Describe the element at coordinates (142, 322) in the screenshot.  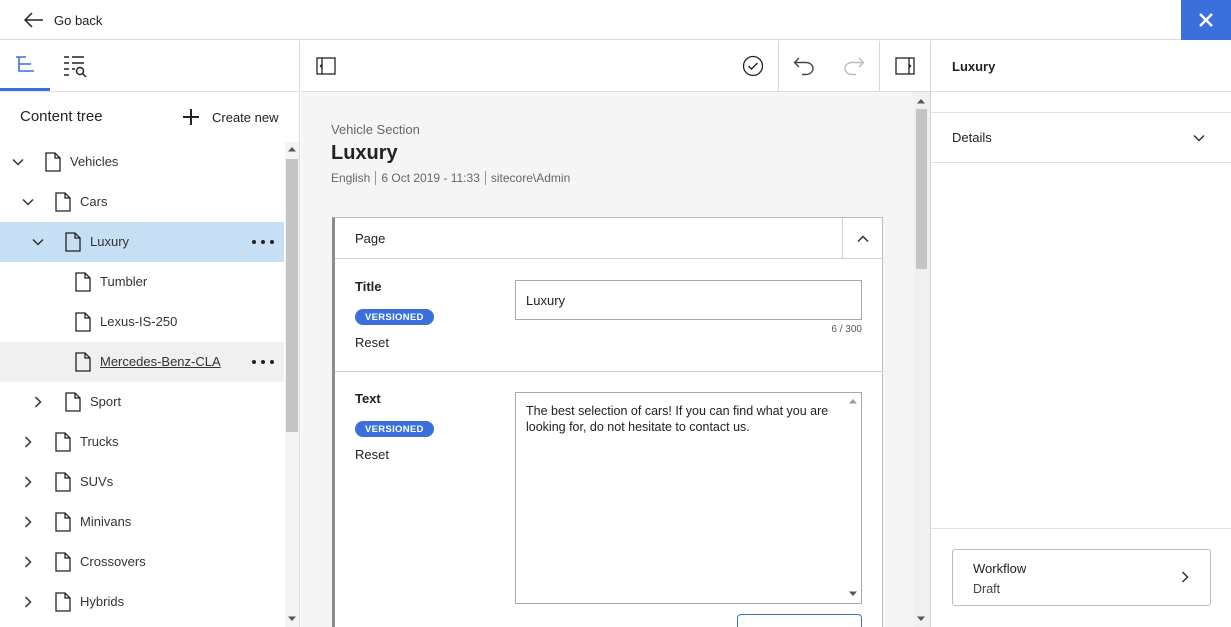
I see `tree-item-lexus-is-250: Lexus-IS-250` at that location.